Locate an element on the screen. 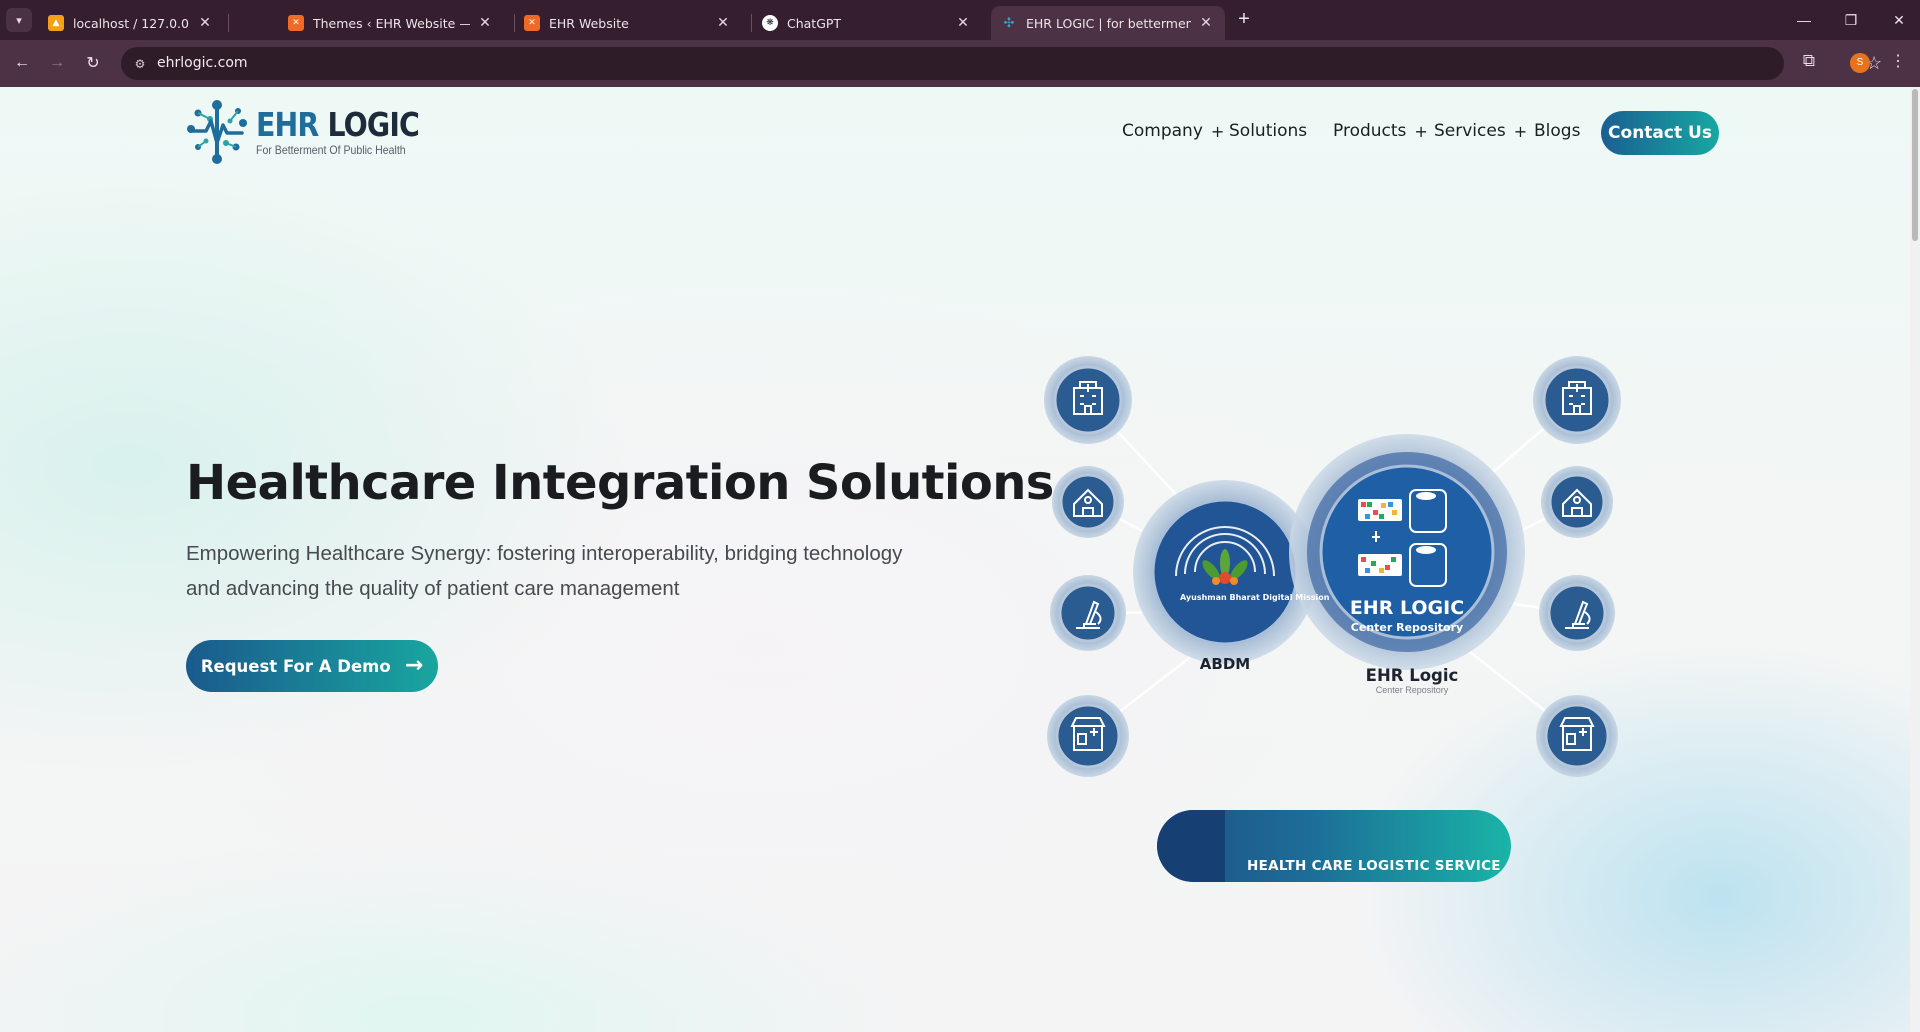  browser-tab-ehr-logic: ✣ EHR LOGIC | for betterment of P ✕ is located at coordinates (1108, 23).